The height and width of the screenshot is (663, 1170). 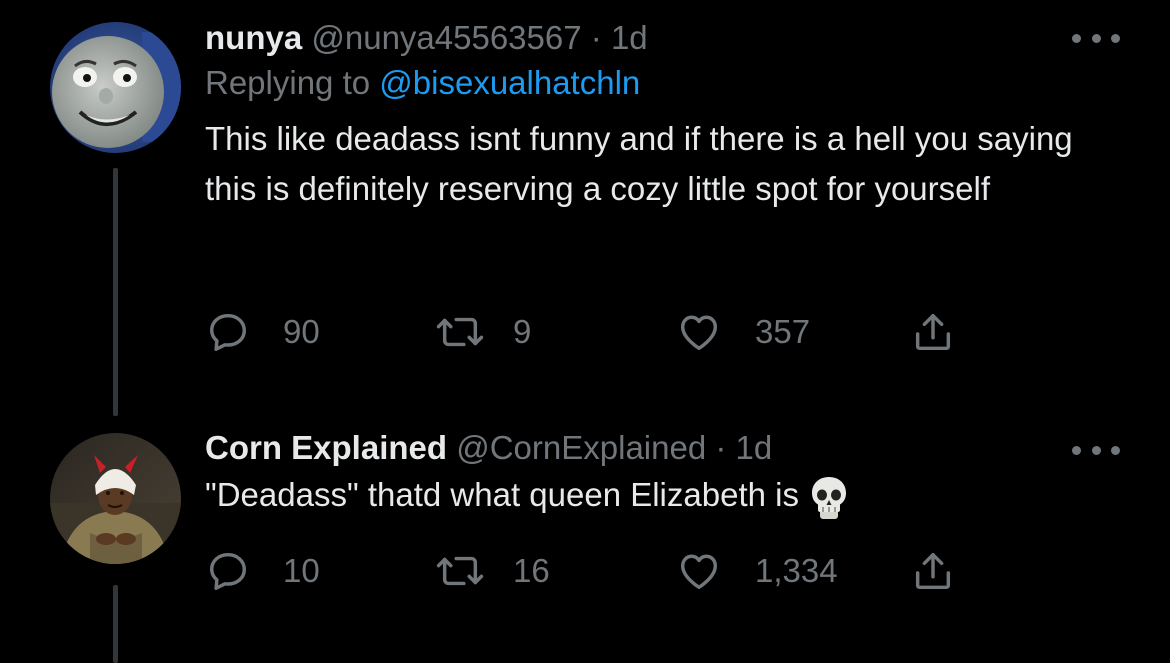 I want to click on user-handle: @CornExplained, so click(x=581, y=447).